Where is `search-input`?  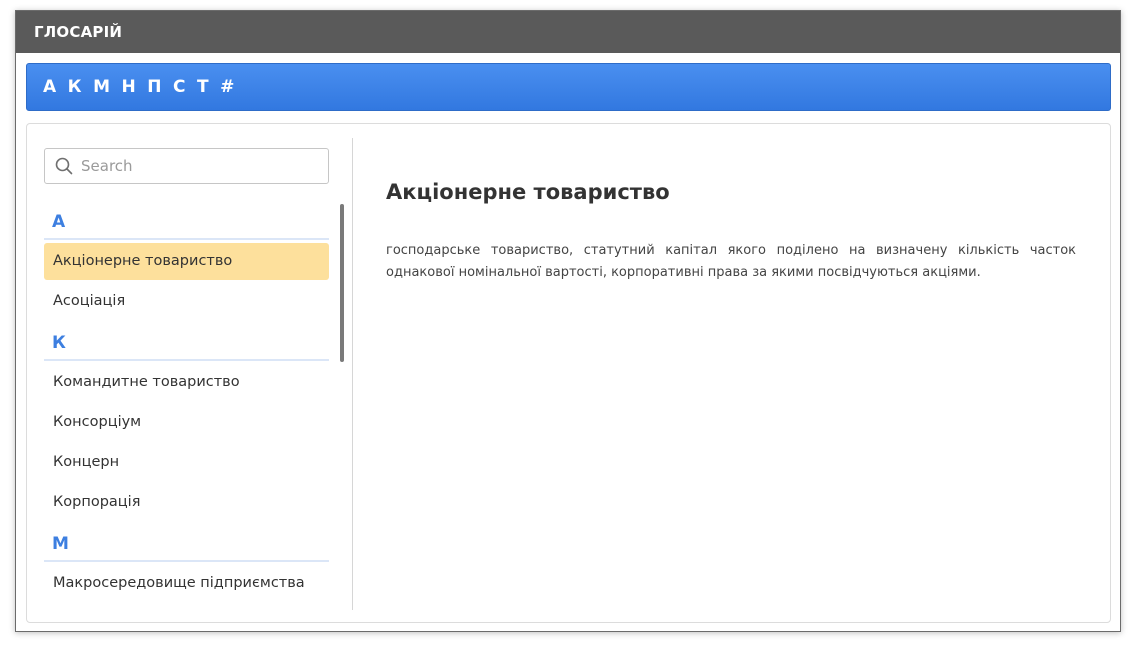
search-input is located at coordinates (196, 166).